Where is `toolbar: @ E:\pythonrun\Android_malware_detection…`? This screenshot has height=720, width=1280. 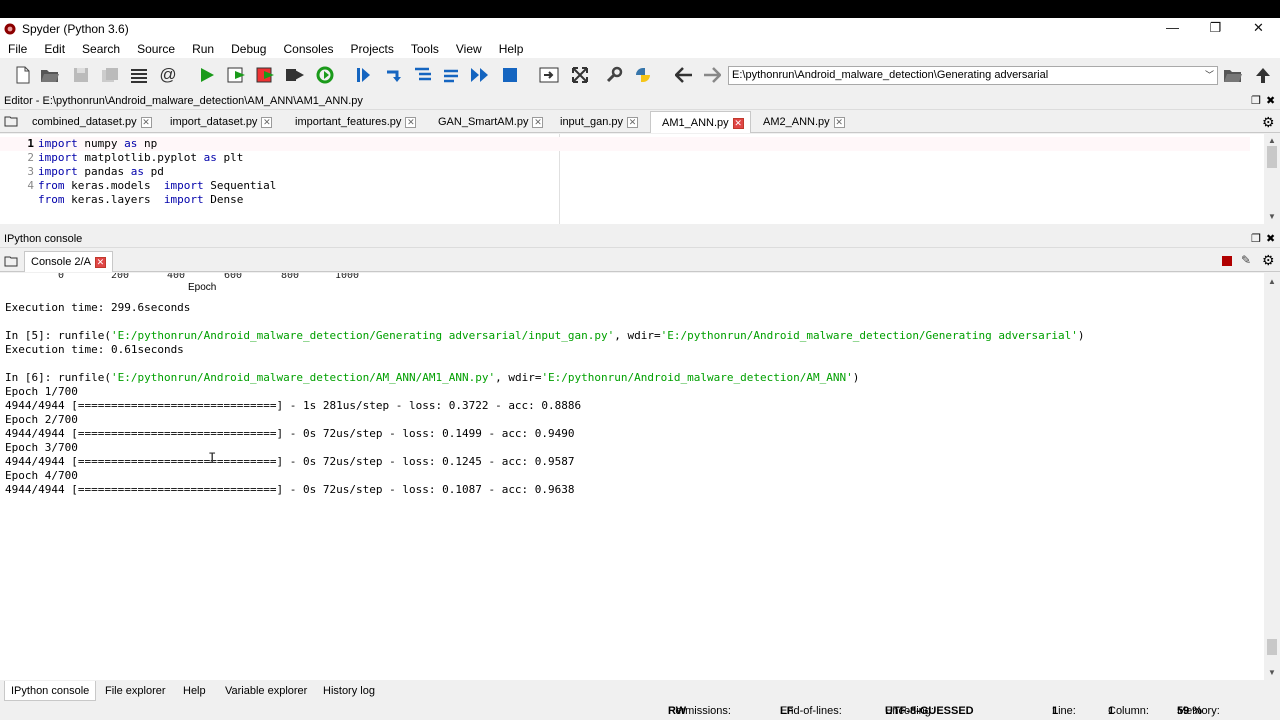 toolbar: @ E:\pythonrun\Android_malware_detection… is located at coordinates (640, 75).